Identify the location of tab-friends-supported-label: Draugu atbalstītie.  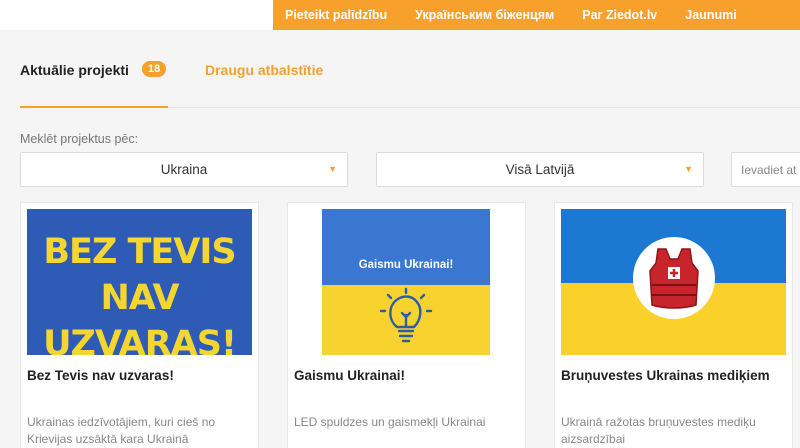
(264, 70).